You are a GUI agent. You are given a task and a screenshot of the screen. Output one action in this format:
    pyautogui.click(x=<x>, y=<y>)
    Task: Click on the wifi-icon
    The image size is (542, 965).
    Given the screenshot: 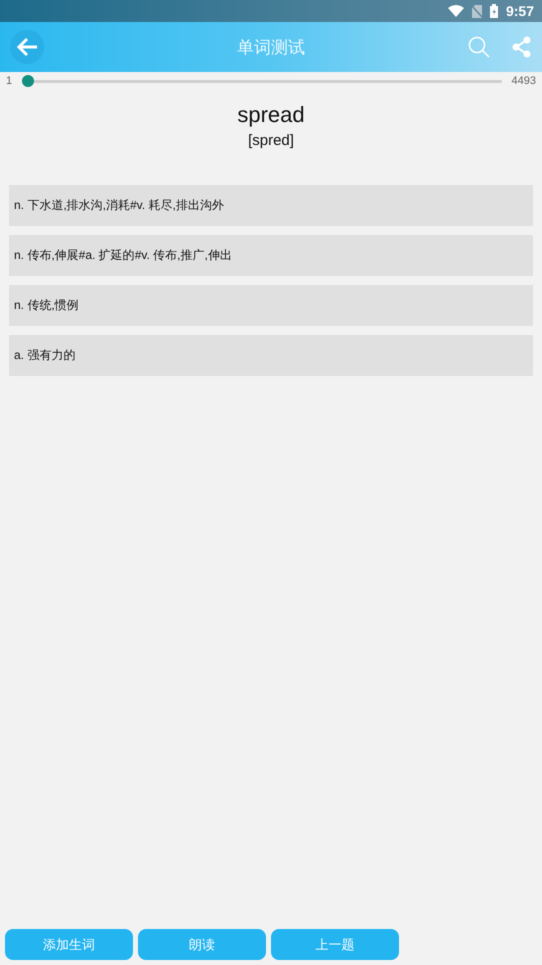 What is the action you would take?
    pyautogui.click(x=456, y=11)
    